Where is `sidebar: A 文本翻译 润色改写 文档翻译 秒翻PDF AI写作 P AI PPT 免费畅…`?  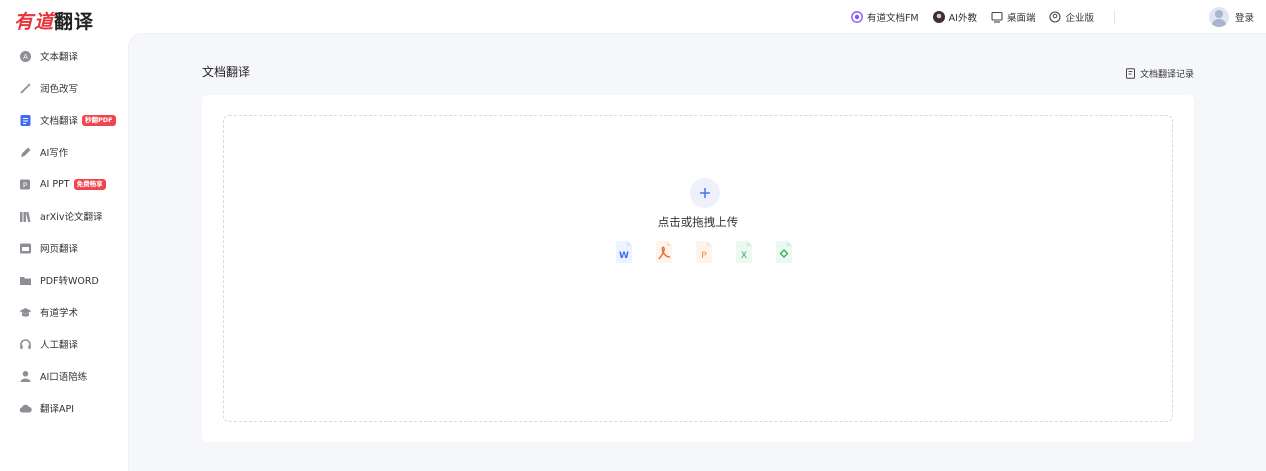 sidebar: A 文本翻译 润色改写 文档翻译 秒翻PDF AI写作 P AI PPT 免费畅… is located at coordinates (64, 232).